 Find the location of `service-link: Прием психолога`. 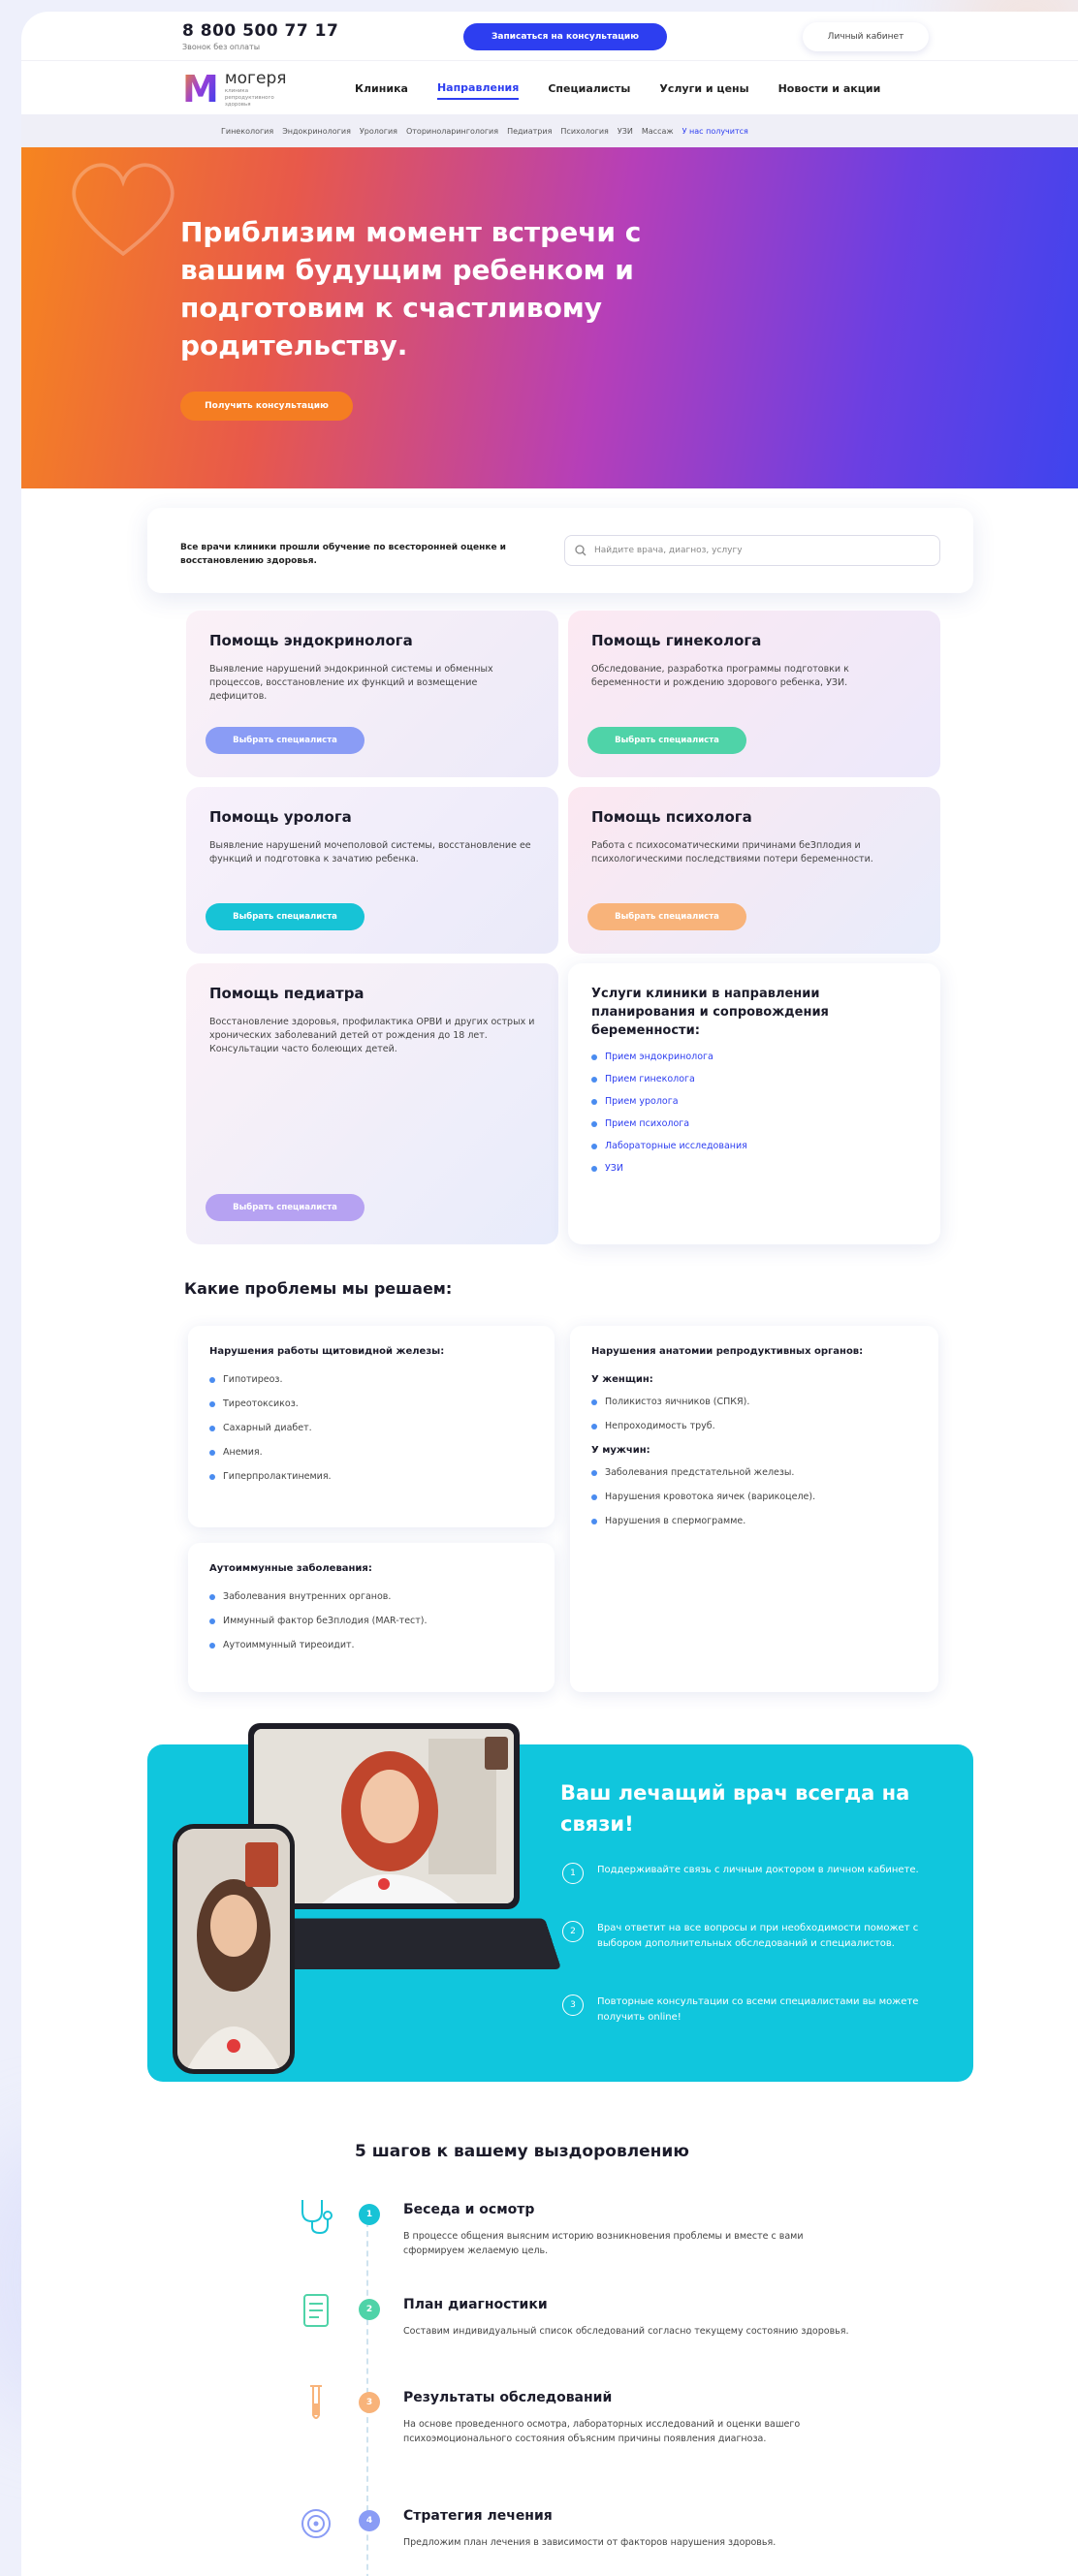

service-link: Прием психолога is located at coordinates (754, 1123).